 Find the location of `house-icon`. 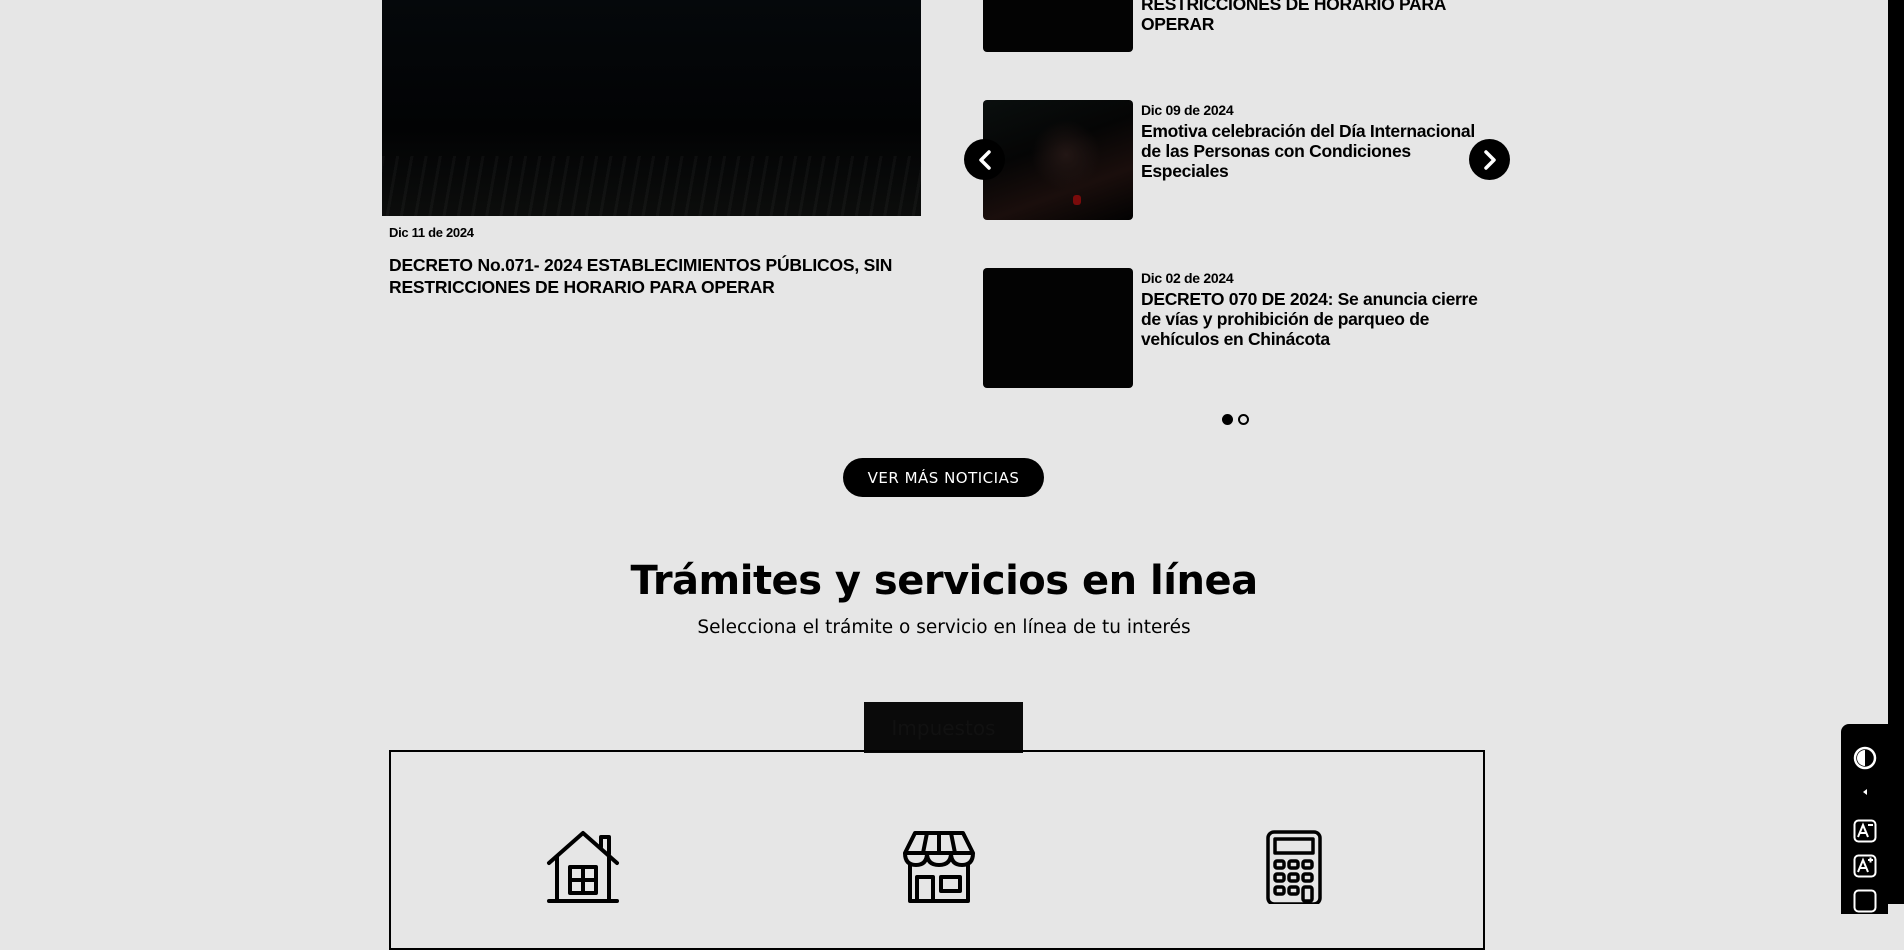

house-icon is located at coordinates (583, 866).